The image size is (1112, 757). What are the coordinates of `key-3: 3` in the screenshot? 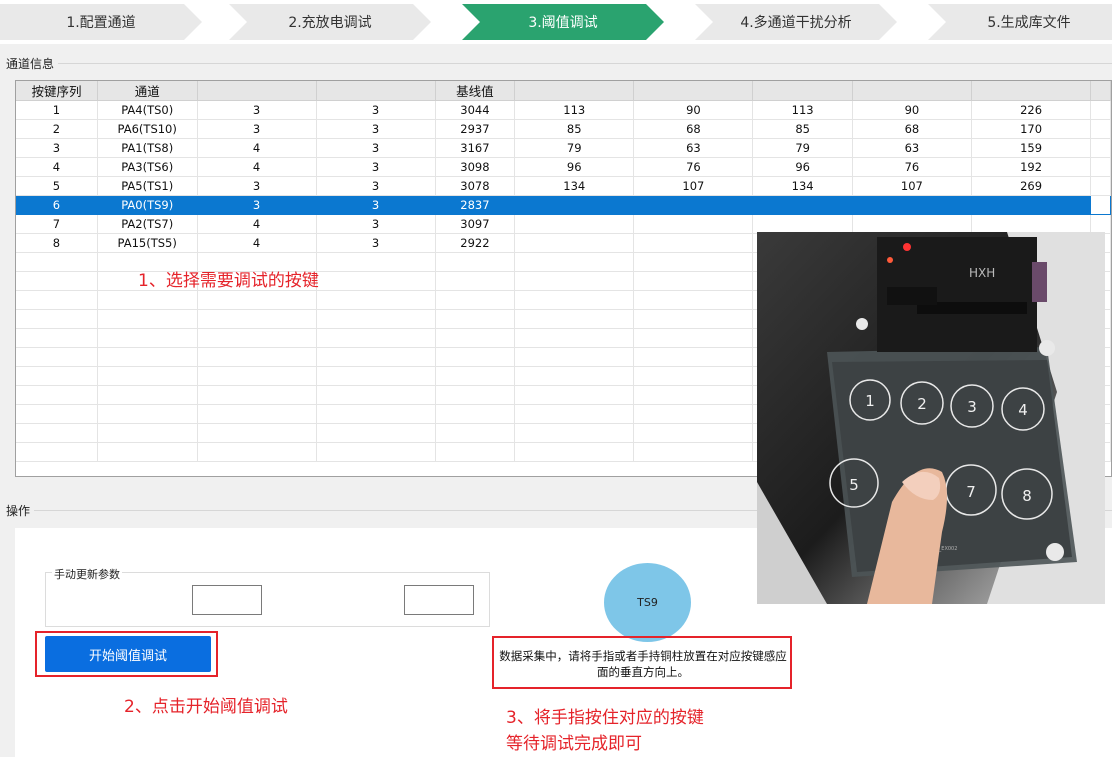 It's located at (972, 407).